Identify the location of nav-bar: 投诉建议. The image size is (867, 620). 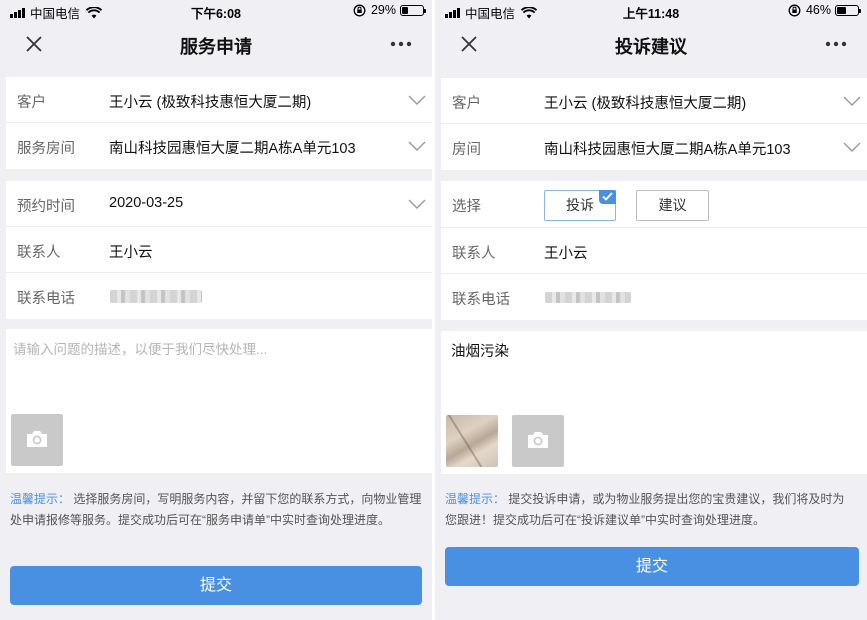
(651, 44).